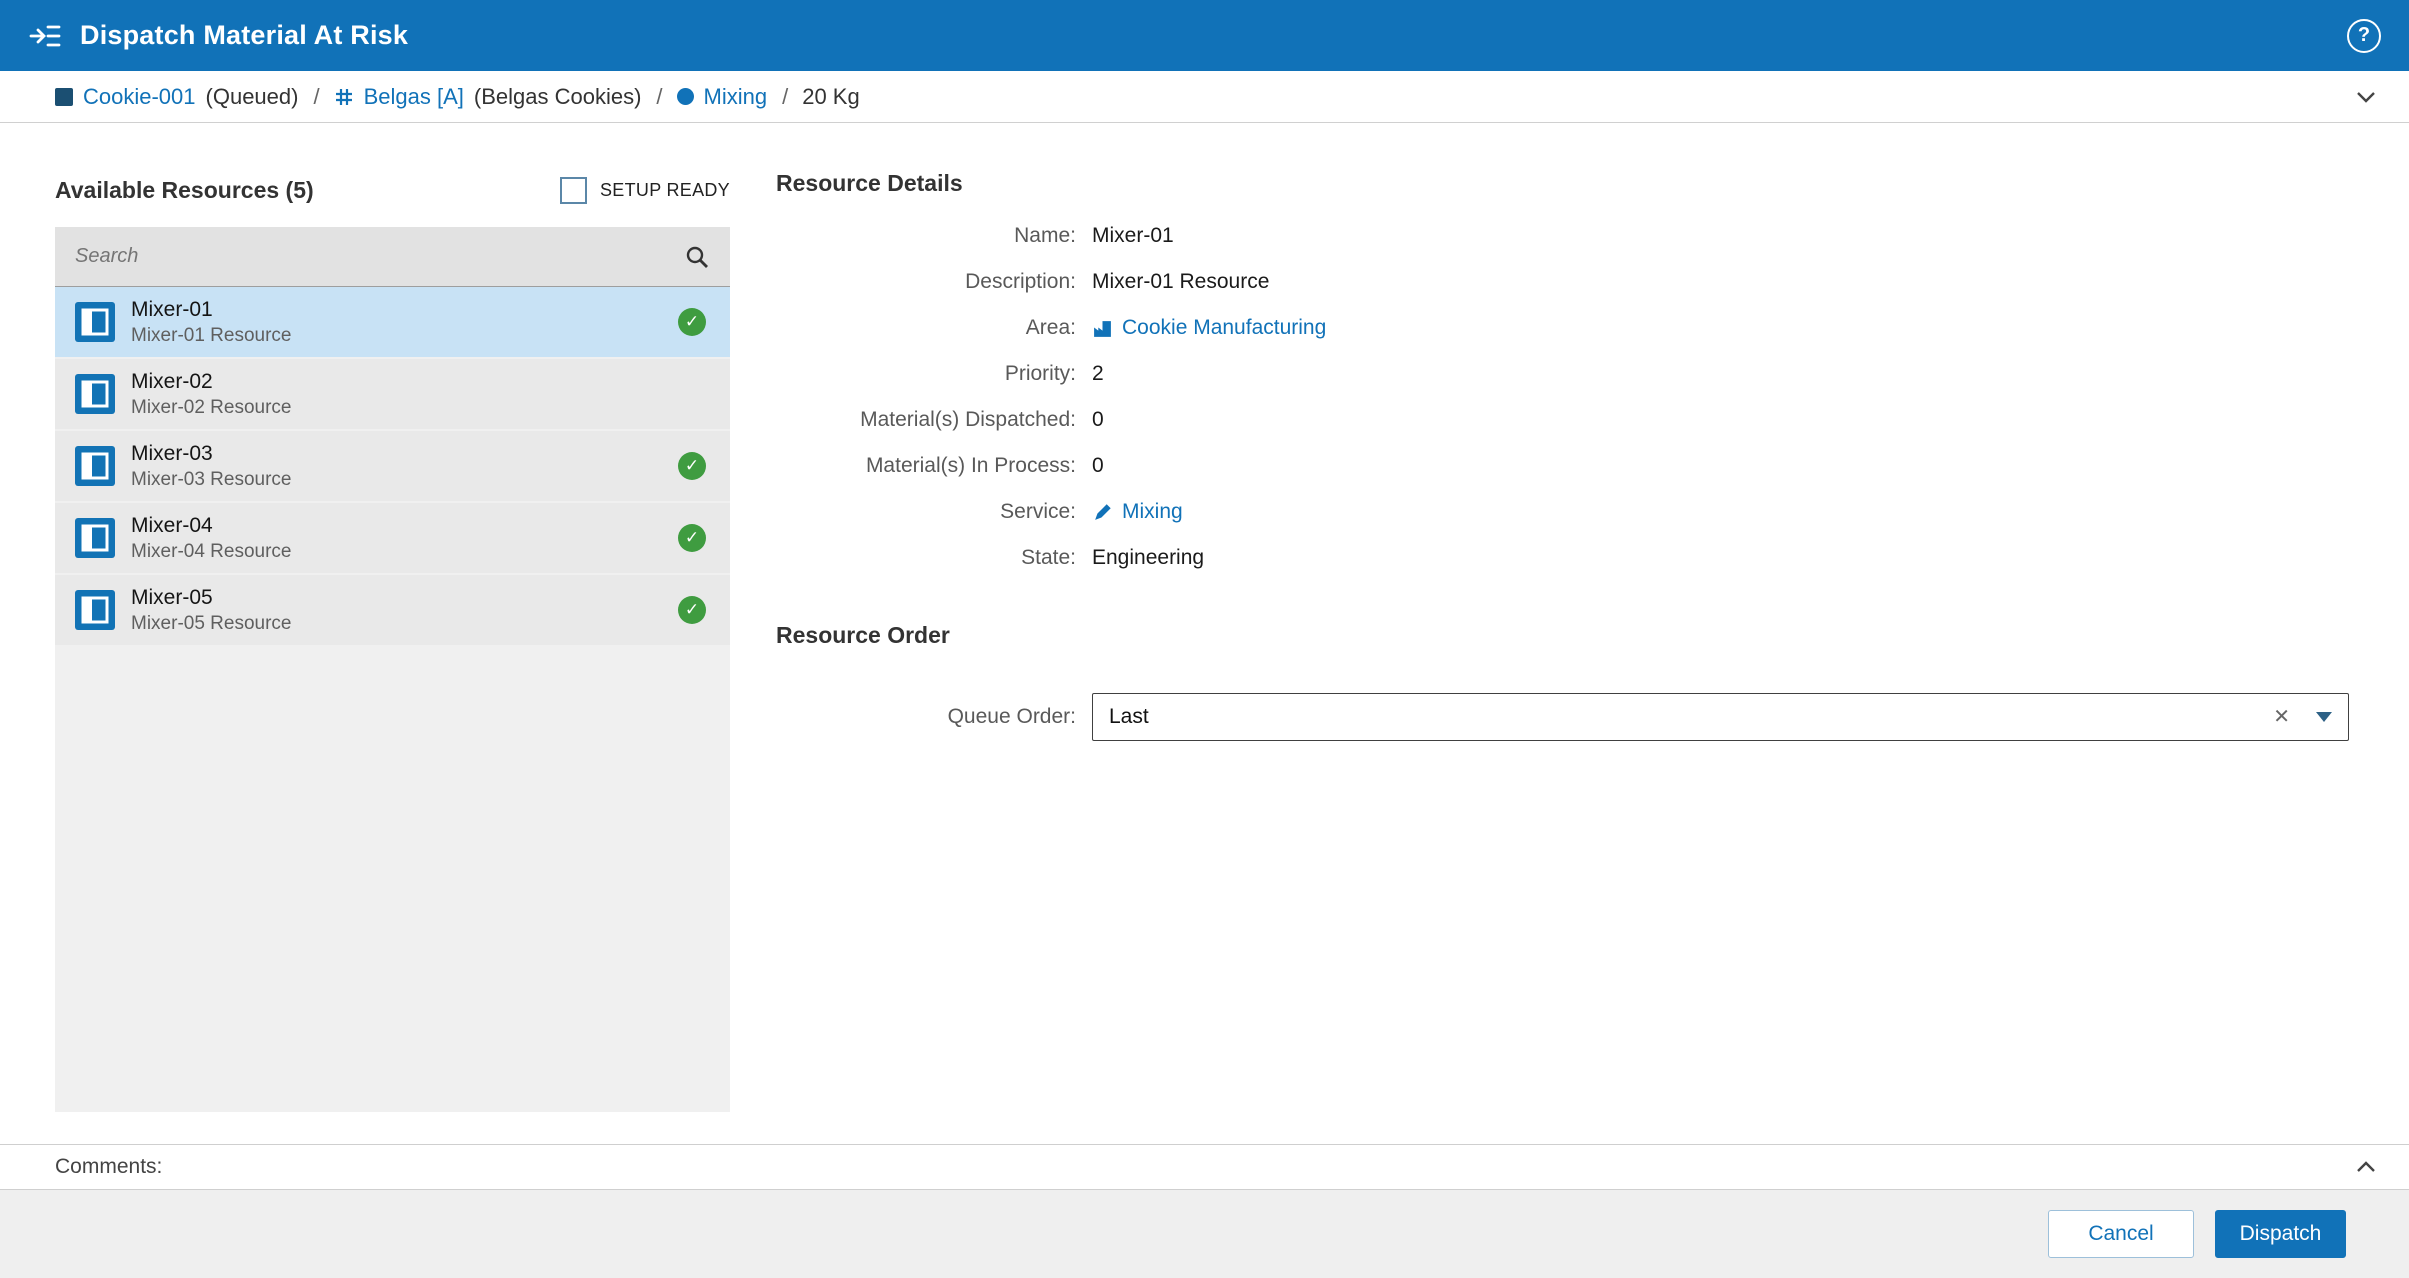 This screenshot has height=1278, width=2409. Describe the element at coordinates (1562, 328) in the screenshot. I see `field-area: Area: Cookie Manufacturing` at that location.